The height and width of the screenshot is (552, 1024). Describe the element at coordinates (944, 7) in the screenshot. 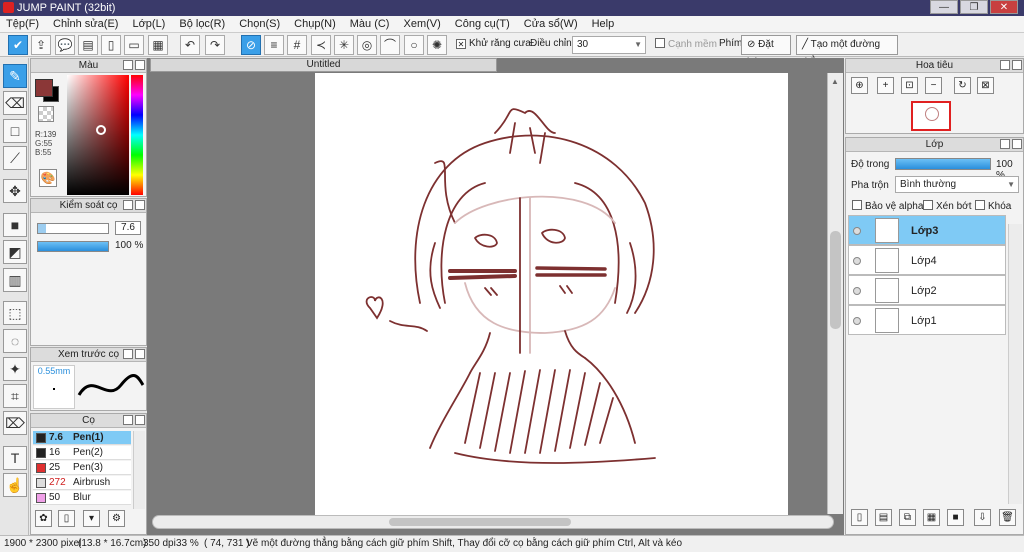

I see `minimize-button: —` at that location.